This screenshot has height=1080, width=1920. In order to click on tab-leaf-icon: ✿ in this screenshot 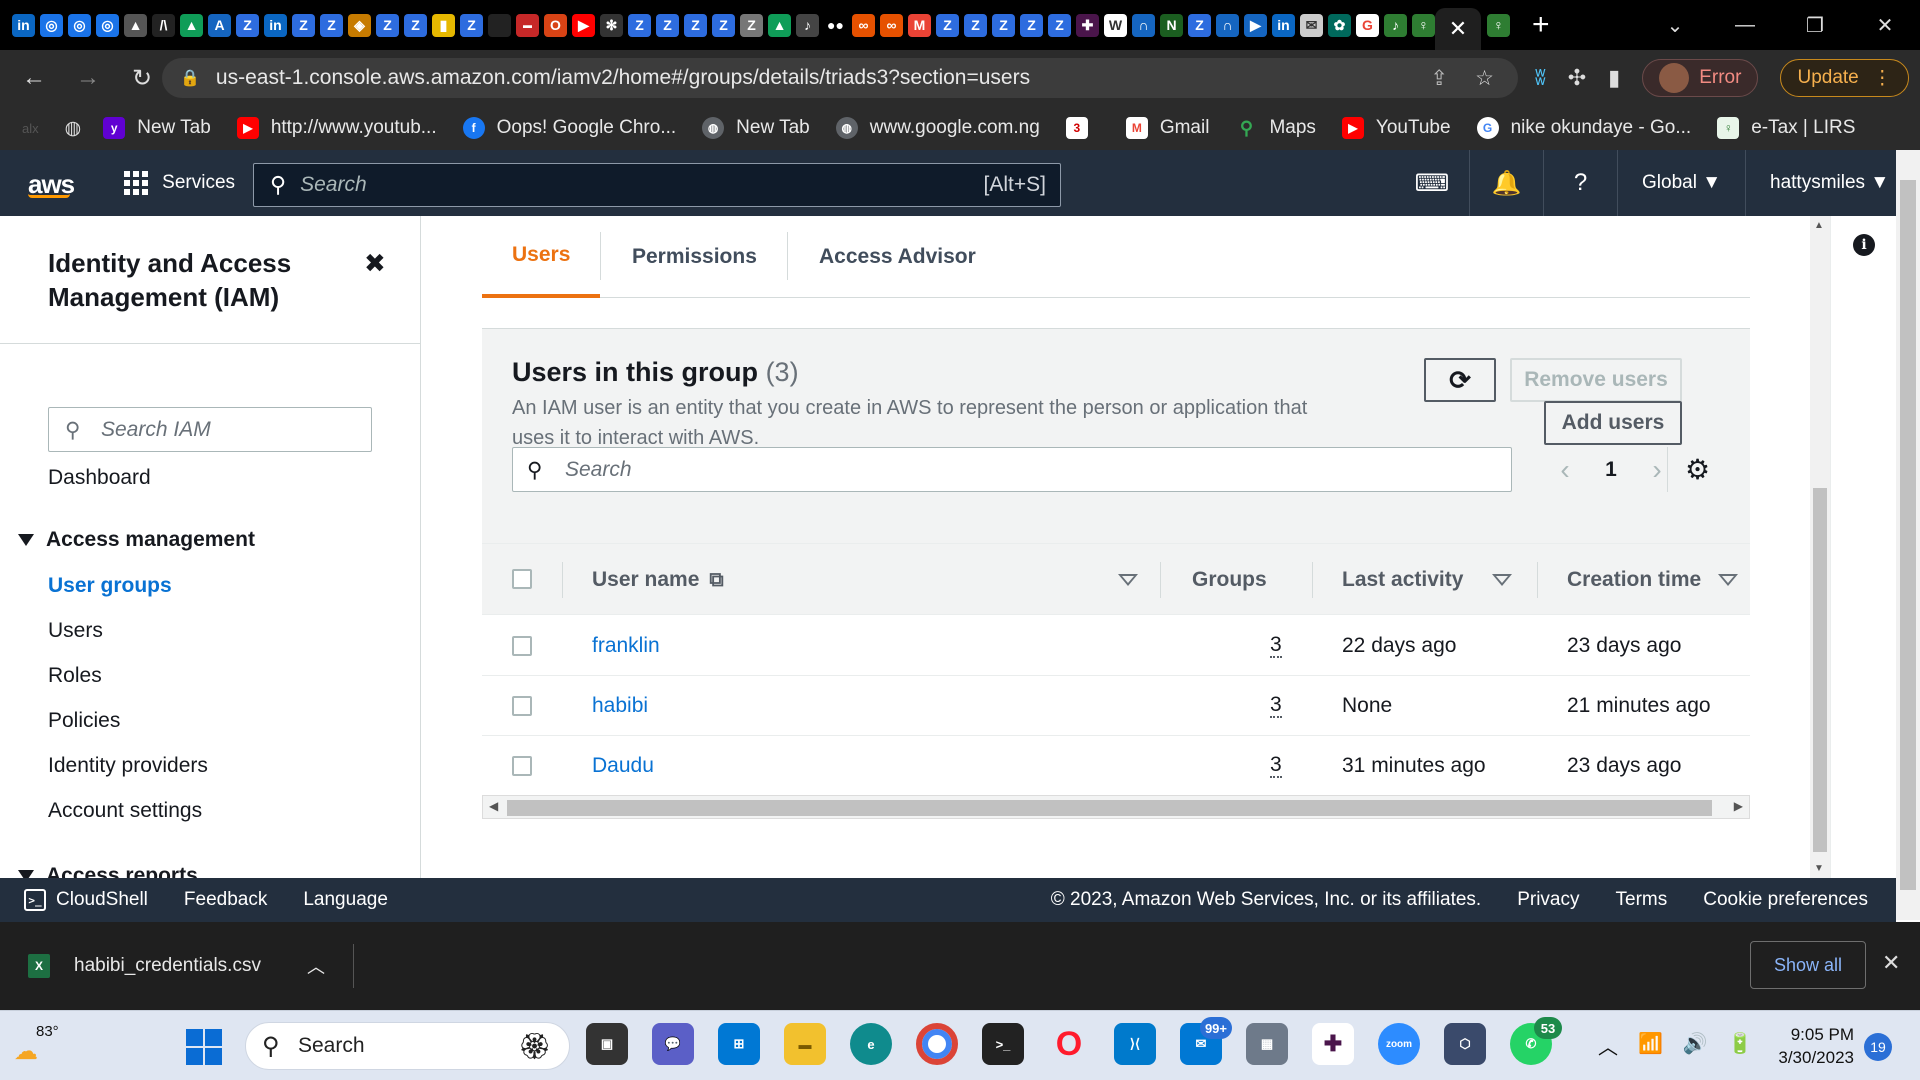, I will do `click(1339, 25)`.